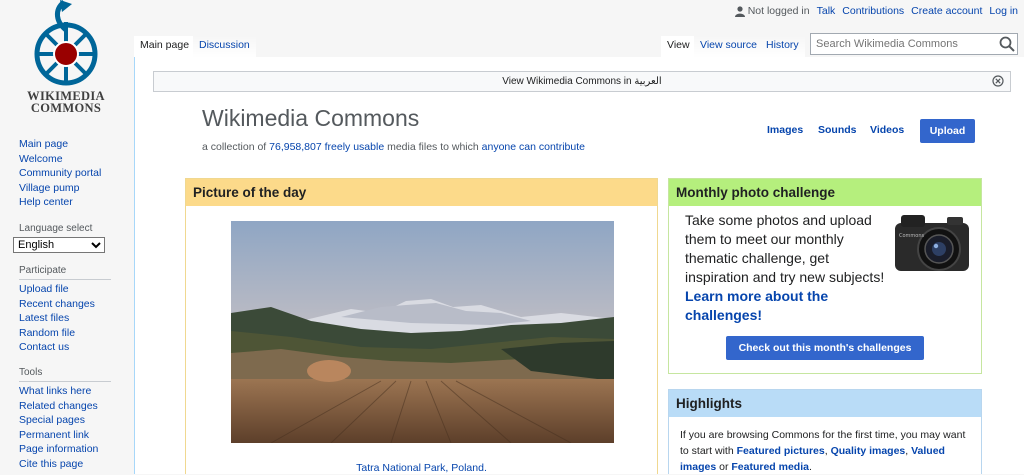  Describe the element at coordinates (781, 451) in the screenshot. I see `featured-pictures-link: Featured pictures` at that location.